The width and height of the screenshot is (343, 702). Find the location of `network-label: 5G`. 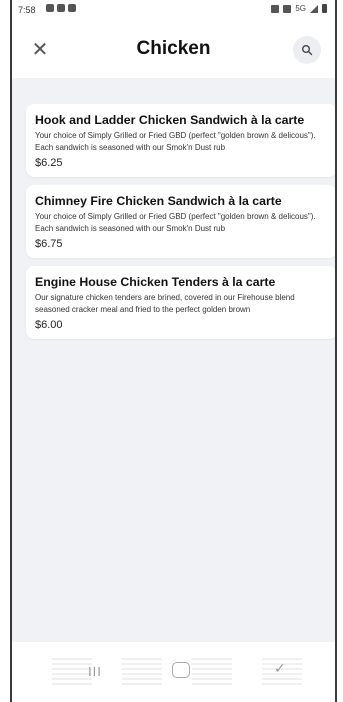

network-label: 5G is located at coordinates (300, 8).